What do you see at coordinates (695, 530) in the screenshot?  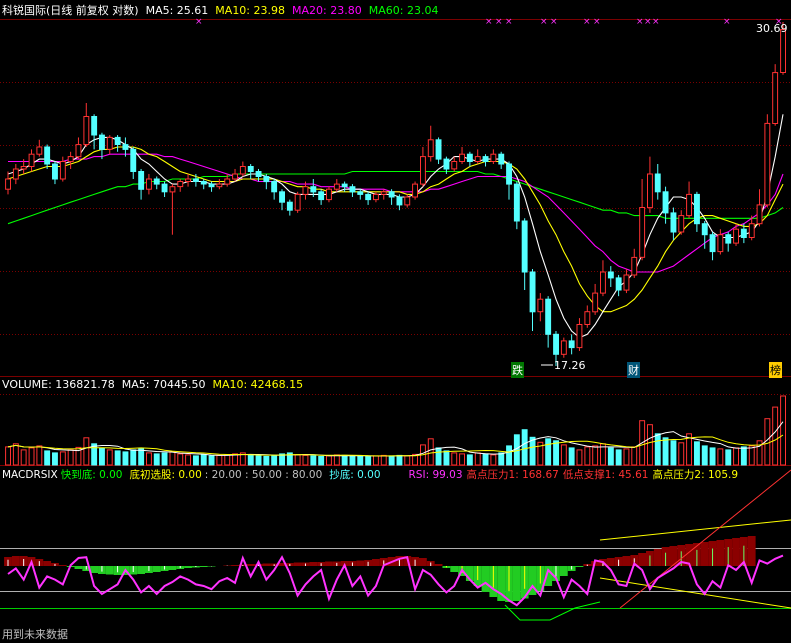 I see `pressure-line` at bounding box center [695, 530].